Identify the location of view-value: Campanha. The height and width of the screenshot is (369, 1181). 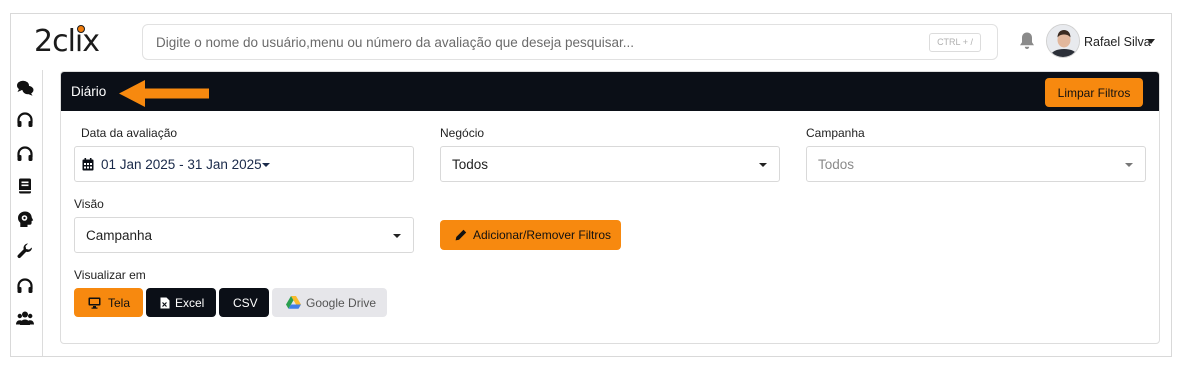
(119, 235).